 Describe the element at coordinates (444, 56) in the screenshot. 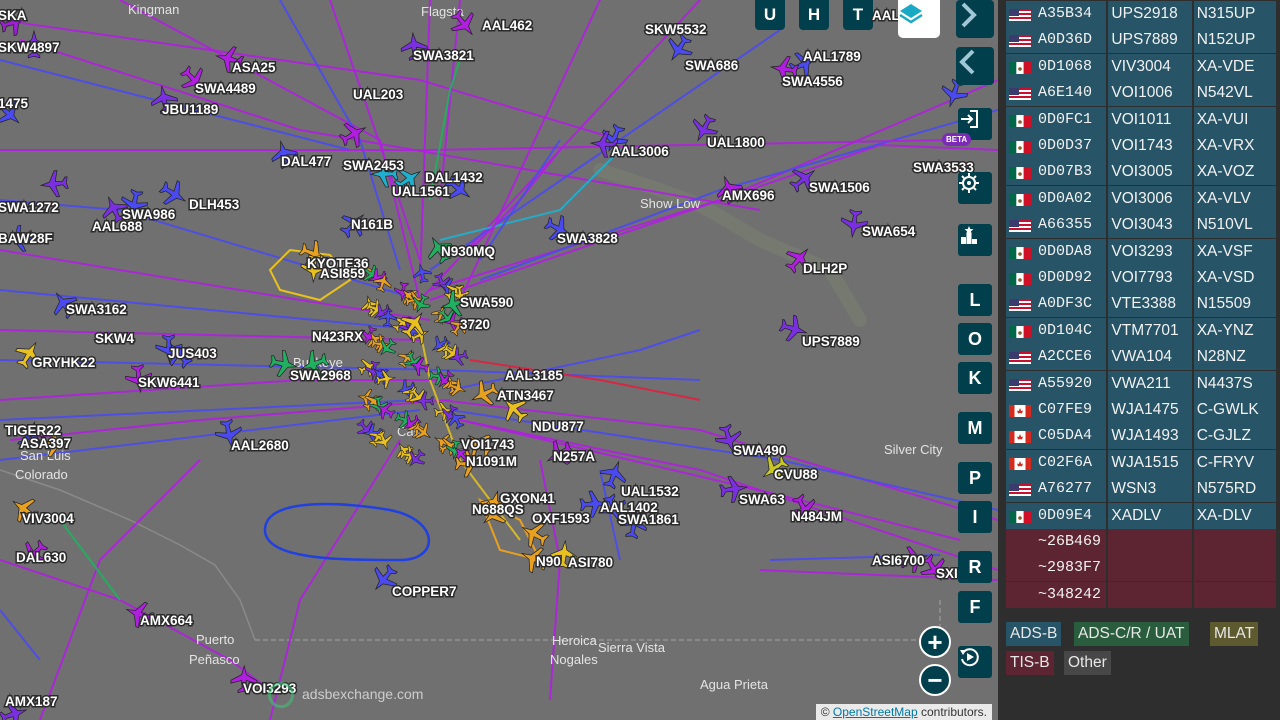

I see `aircraft-label: SWA3821` at that location.